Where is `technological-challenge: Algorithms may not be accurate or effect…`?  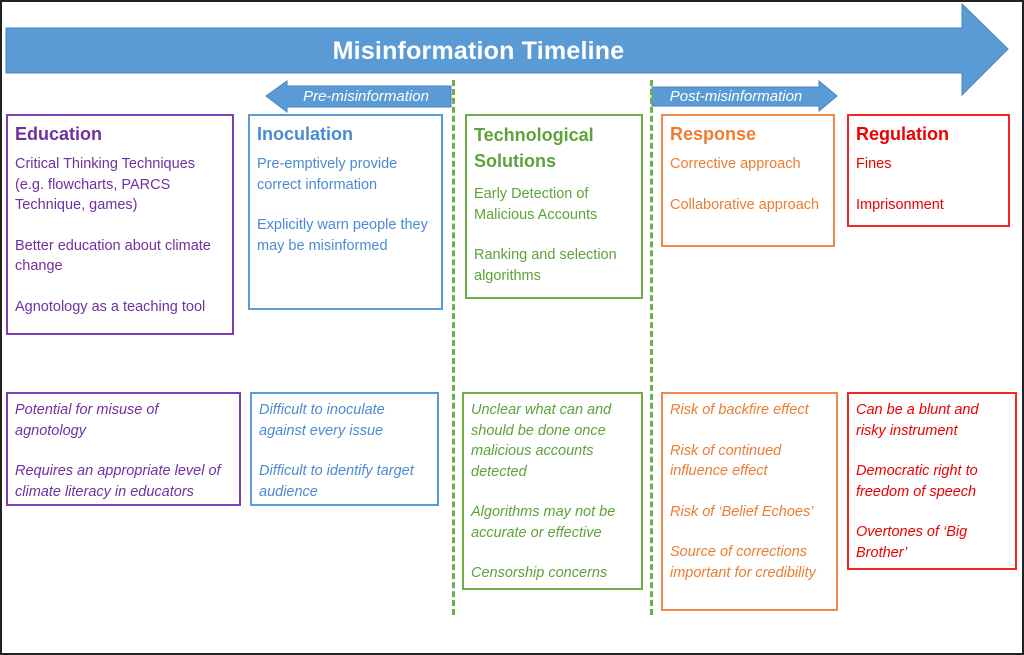
technological-challenge: Algorithms may not be accurate or effect… is located at coordinates (543, 522).